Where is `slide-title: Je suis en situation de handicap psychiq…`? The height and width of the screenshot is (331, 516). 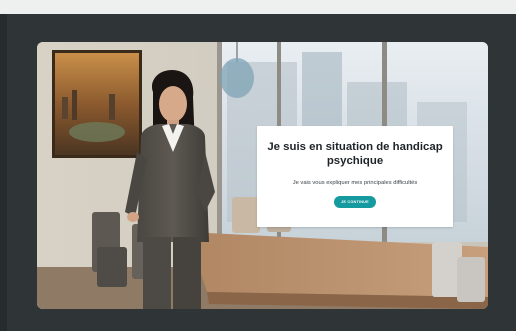 slide-title: Je suis en situation de handicap psychiq… is located at coordinates (355, 154).